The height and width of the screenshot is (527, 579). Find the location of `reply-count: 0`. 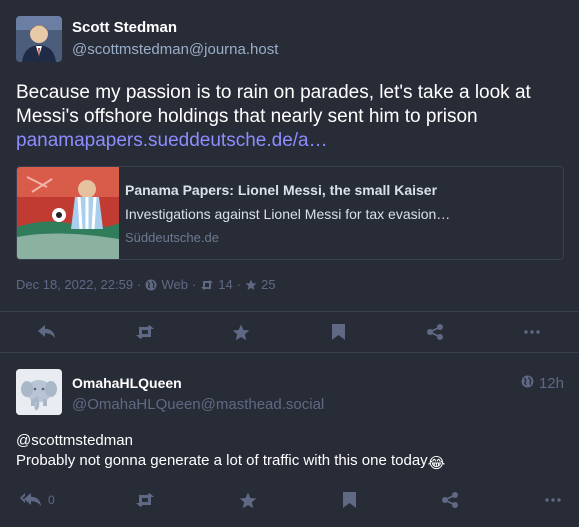

reply-count: 0 is located at coordinates (51, 500).